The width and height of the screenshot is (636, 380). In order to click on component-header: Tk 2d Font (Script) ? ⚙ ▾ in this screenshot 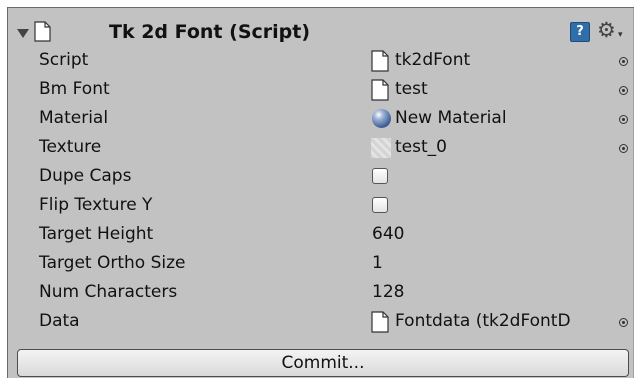, I will do `click(320, 32)`.